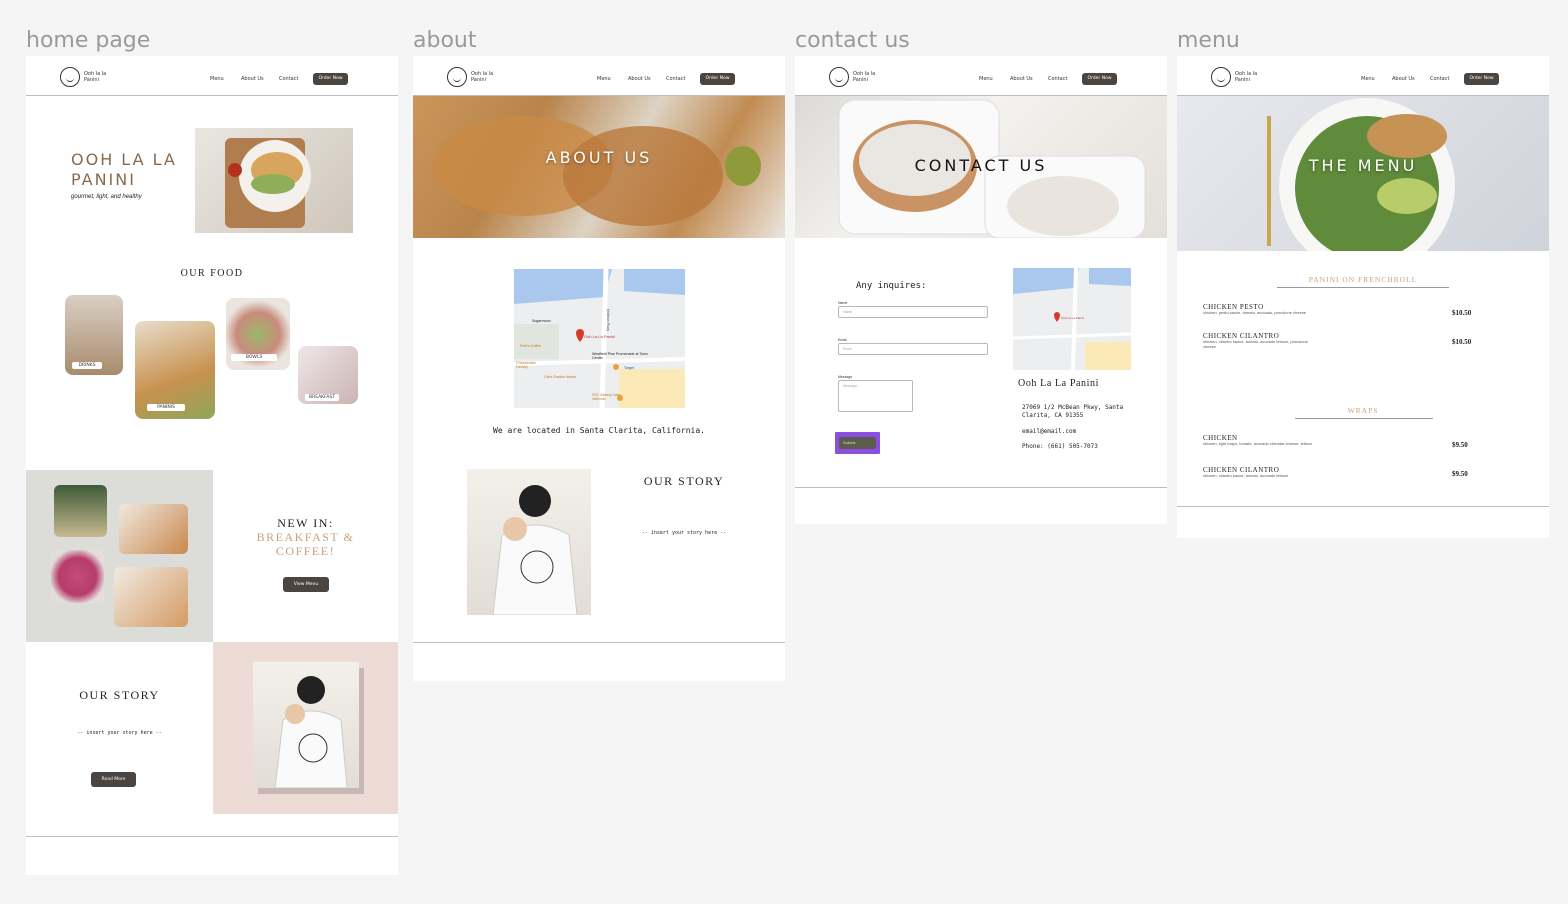  Describe the element at coordinates (106, 197) in the screenshot. I see `tagline: gourmet, light, and healthy` at that location.